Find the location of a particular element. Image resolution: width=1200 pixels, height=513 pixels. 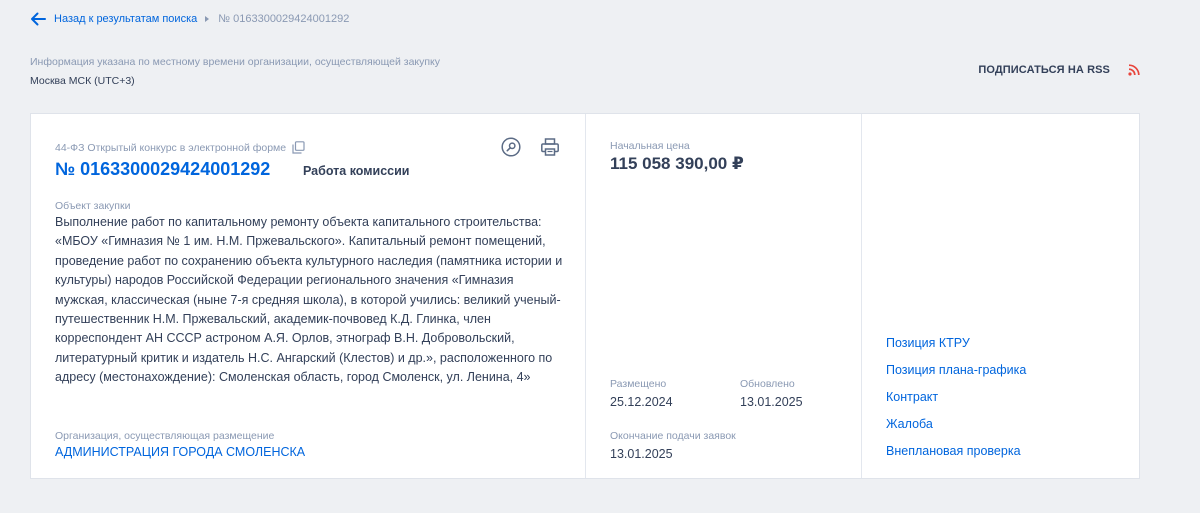

breadcrumb-separator-icon is located at coordinates (207, 19).